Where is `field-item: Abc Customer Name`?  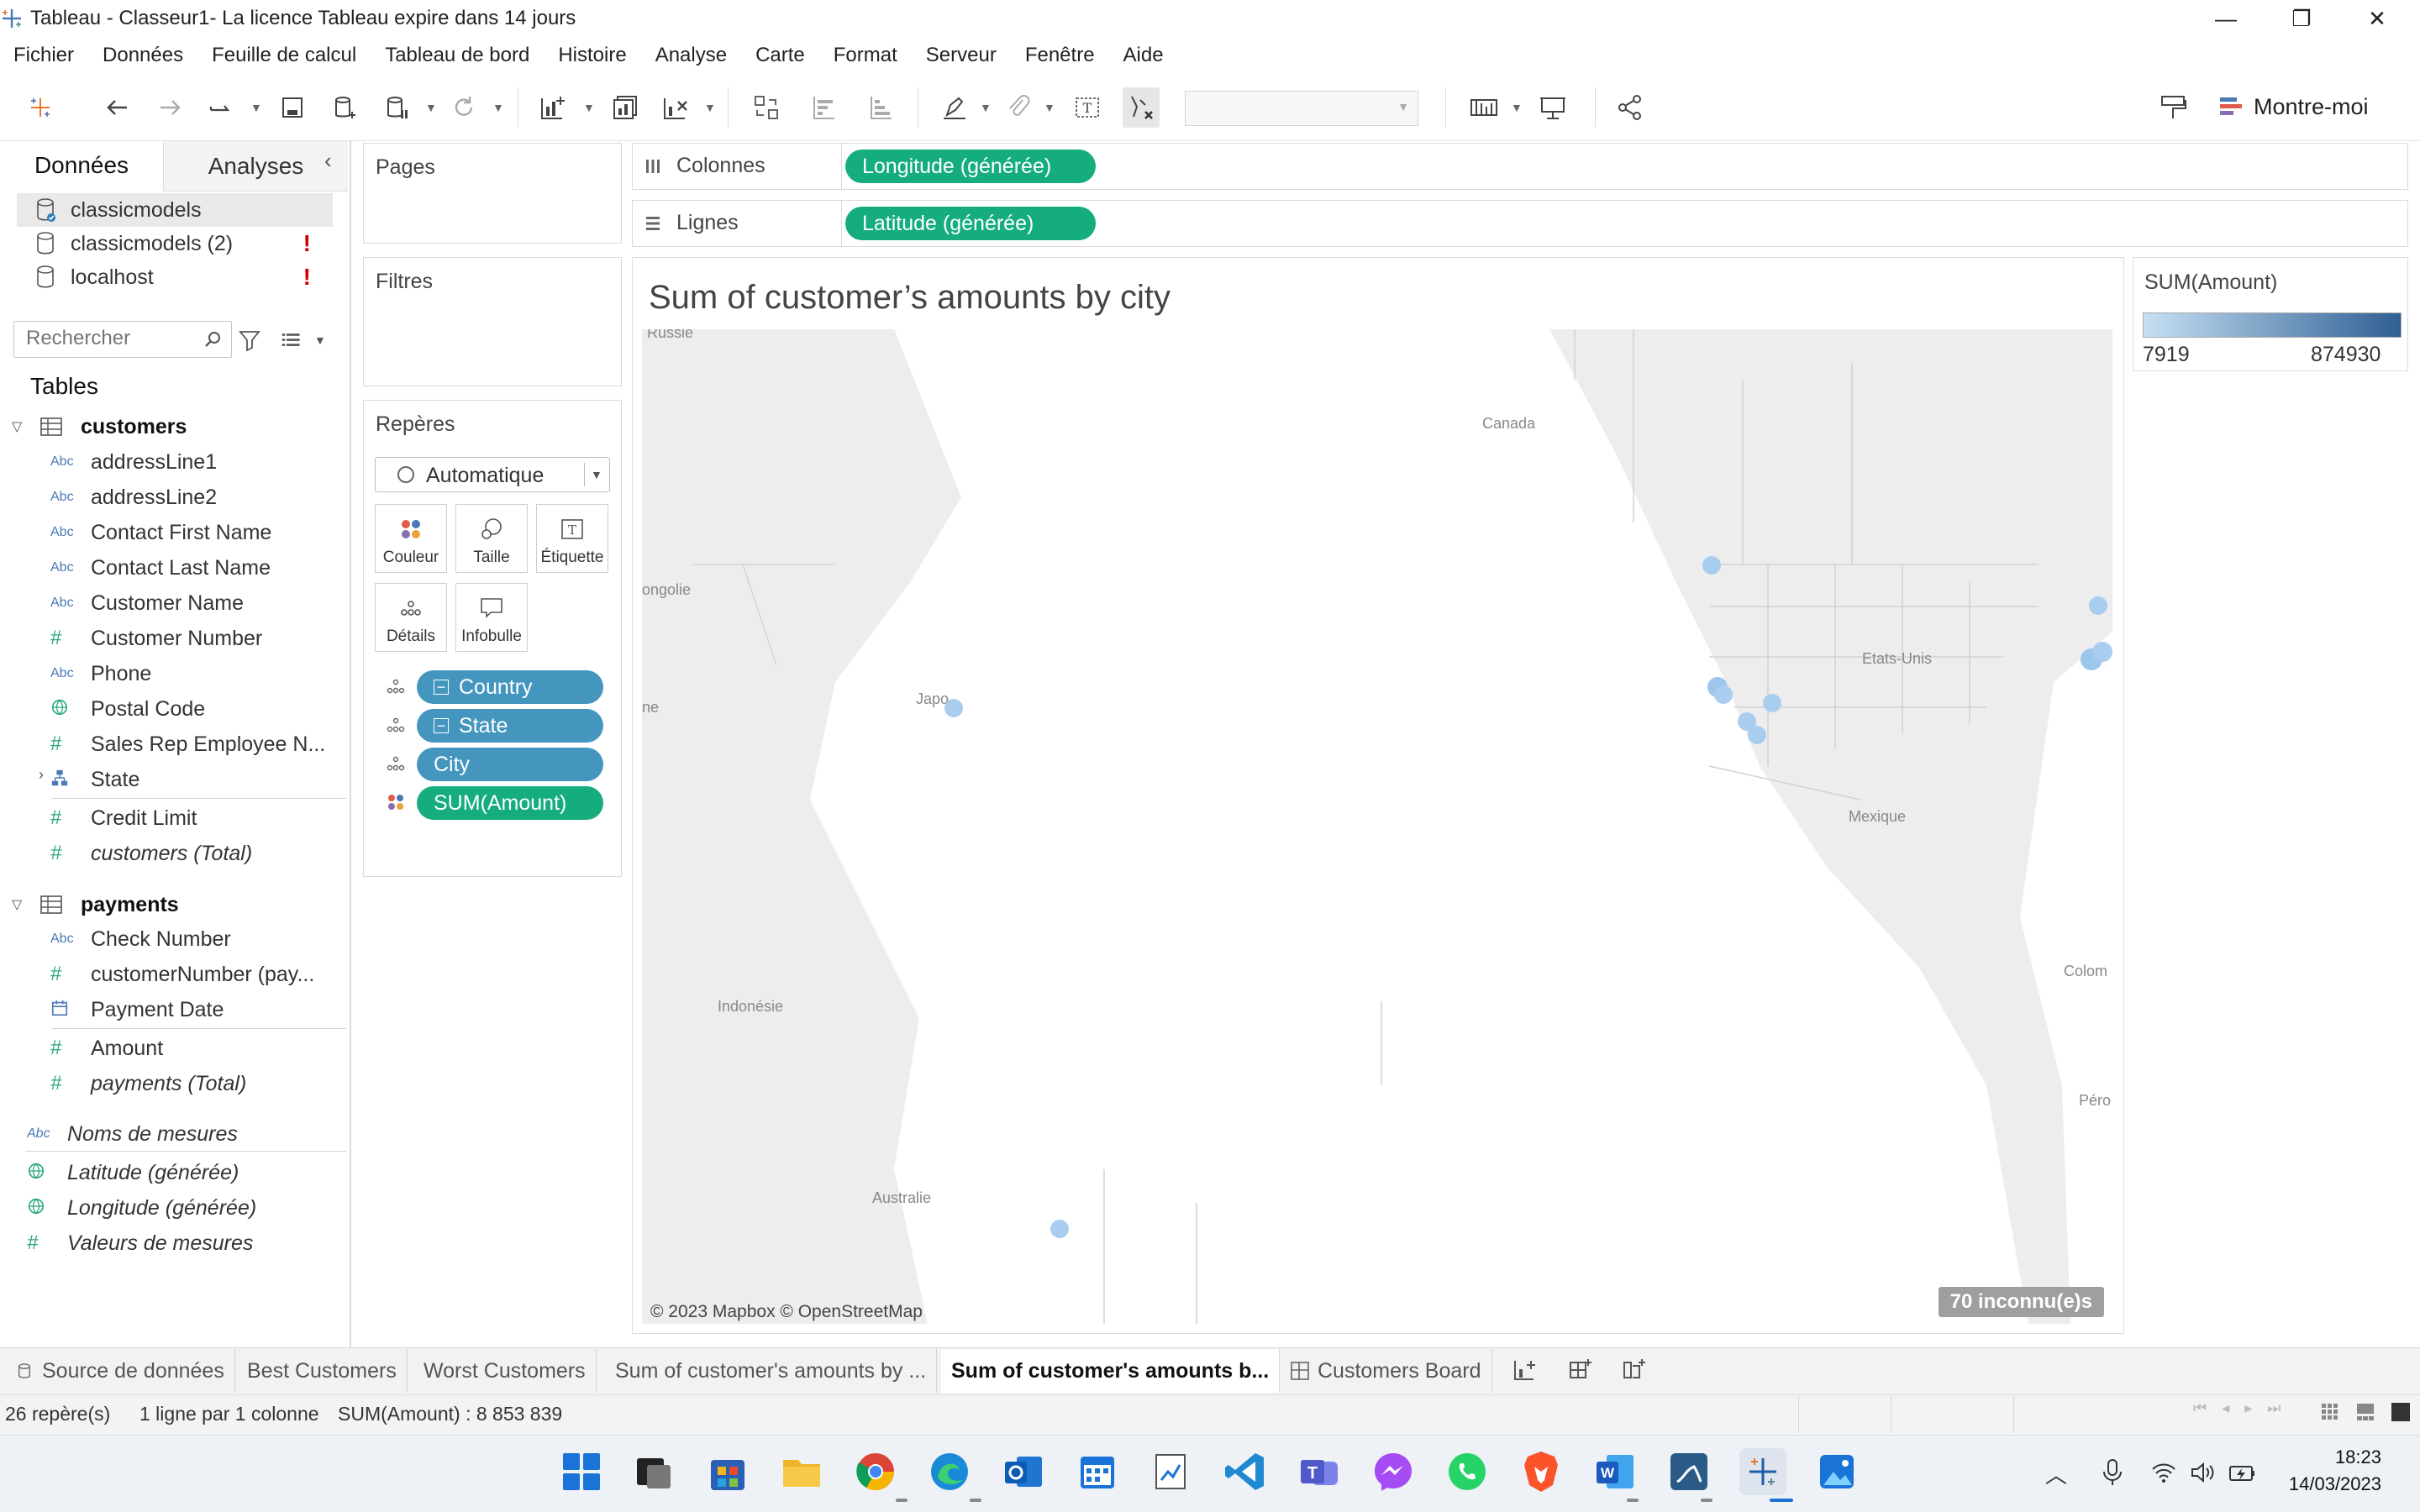
field-item: Abc Customer Name is located at coordinates (198, 603).